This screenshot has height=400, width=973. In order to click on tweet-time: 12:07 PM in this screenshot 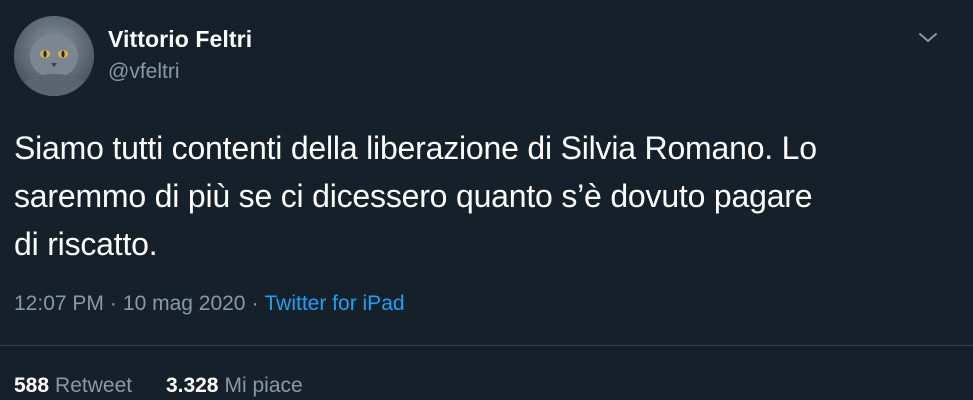, I will do `click(59, 303)`.